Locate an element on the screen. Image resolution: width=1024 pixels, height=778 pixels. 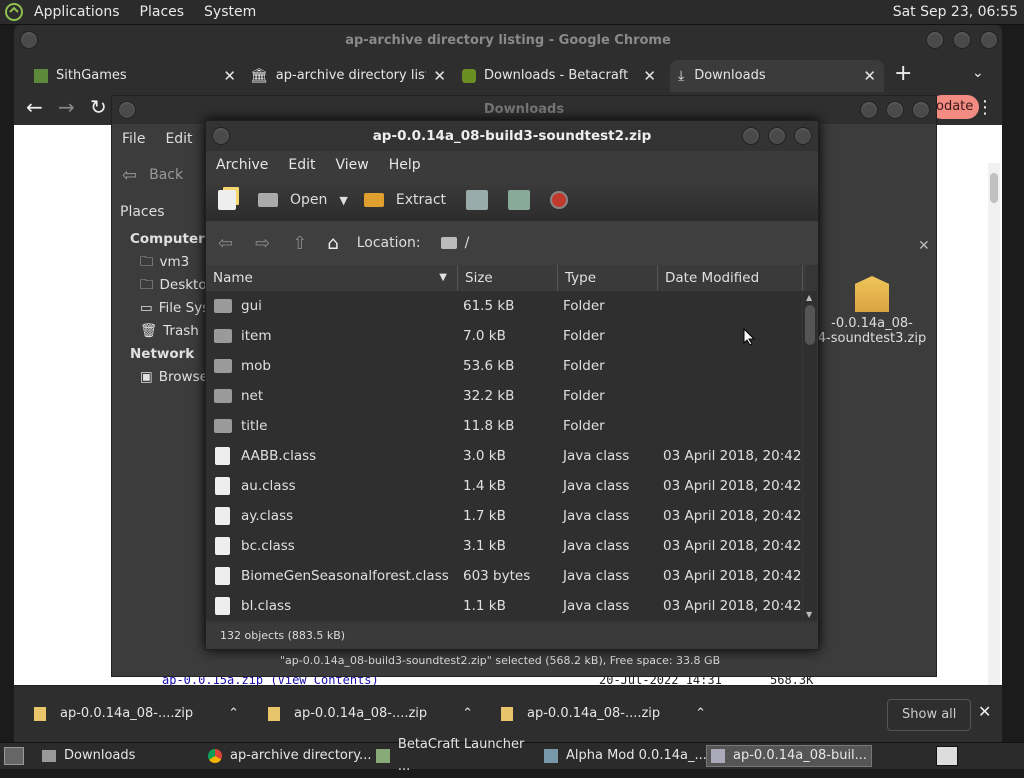
reload-icon: ↻ is located at coordinates (98, 107).